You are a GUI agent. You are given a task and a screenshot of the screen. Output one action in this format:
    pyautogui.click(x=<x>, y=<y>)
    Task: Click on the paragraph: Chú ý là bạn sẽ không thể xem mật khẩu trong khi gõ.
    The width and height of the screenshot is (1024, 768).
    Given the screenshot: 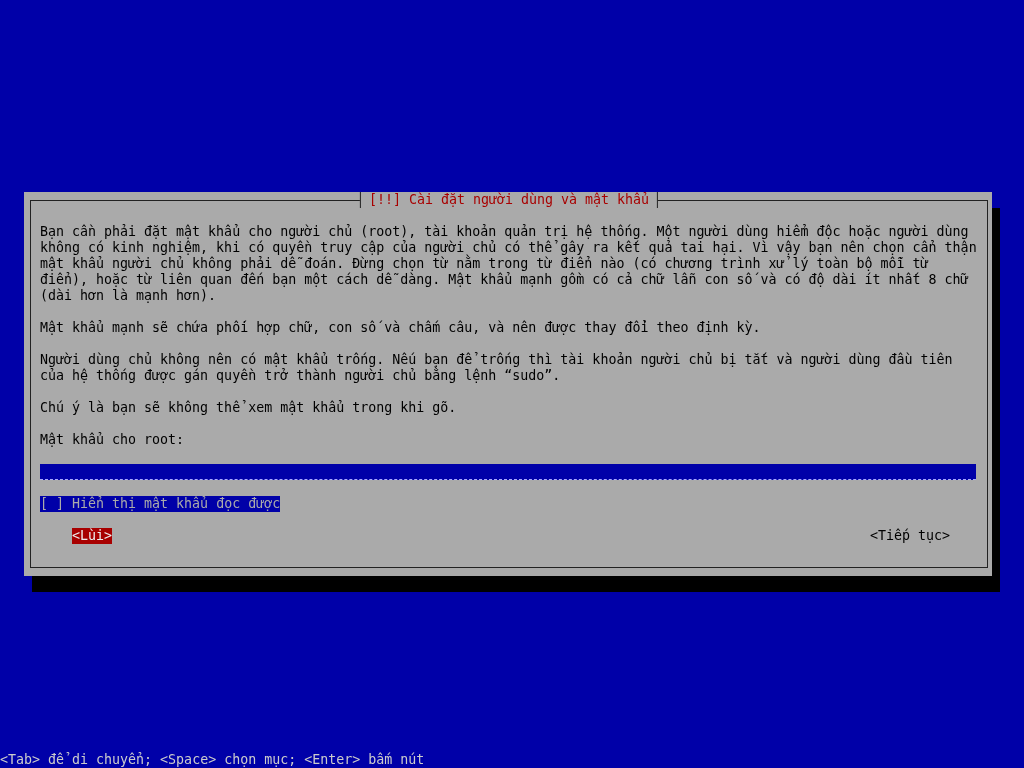 What is the action you would take?
    pyautogui.click(x=249, y=408)
    